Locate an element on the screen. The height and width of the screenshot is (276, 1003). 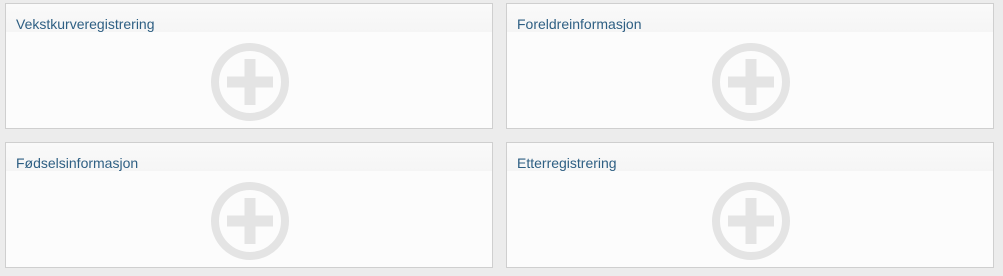
card-title: Vekstkurveregistrering is located at coordinates (85, 24).